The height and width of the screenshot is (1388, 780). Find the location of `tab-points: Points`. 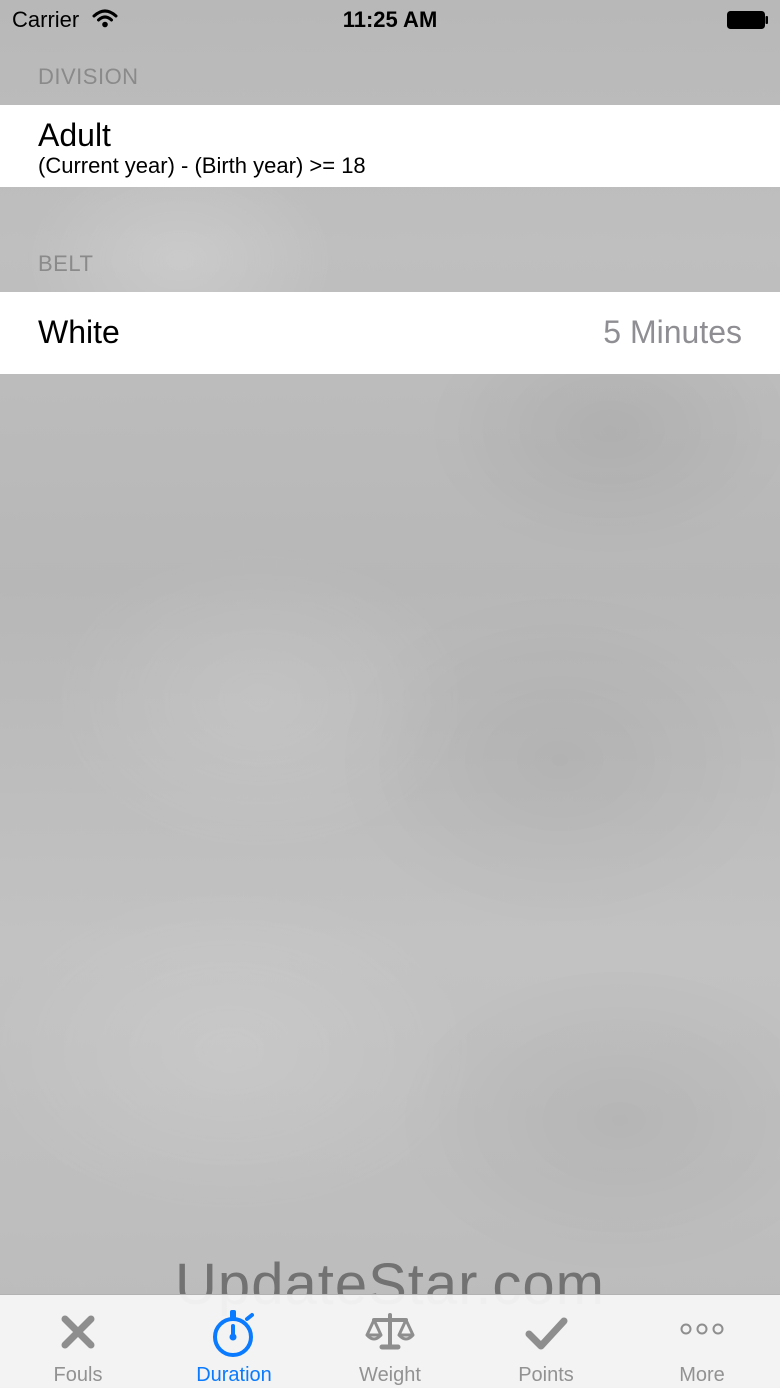

tab-points: Points is located at coordinates (546, 1341).